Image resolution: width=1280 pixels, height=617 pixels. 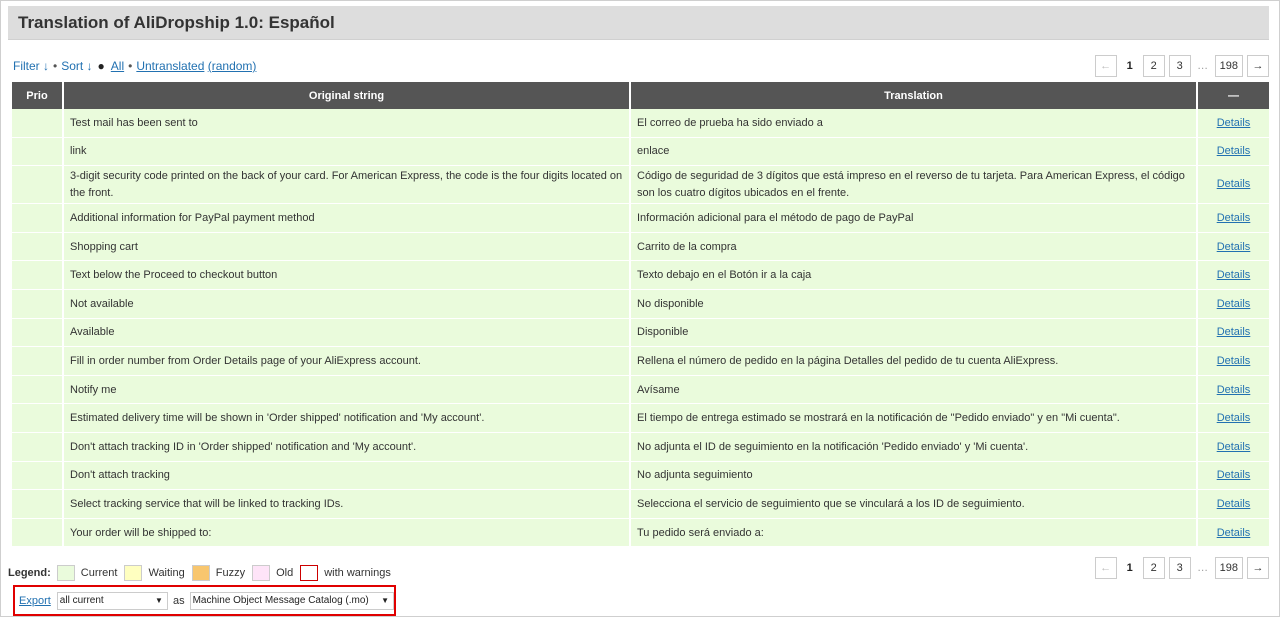 What do you see at coordinates (913, 275) in the screenshot?
I see `translation-cell: Texto debajo en el Botón ir a la caja` at bounding box center [913, 275].